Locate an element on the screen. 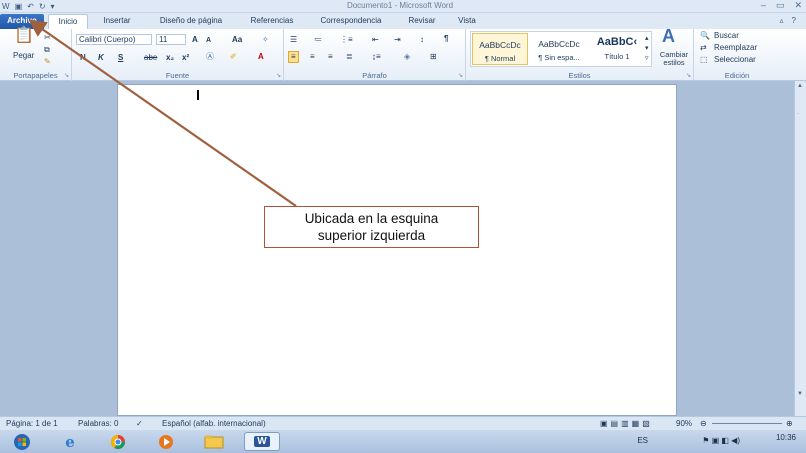 The height and width of the screenshot is (453, 806). start-button-icon is located at coordinates (22, 441).